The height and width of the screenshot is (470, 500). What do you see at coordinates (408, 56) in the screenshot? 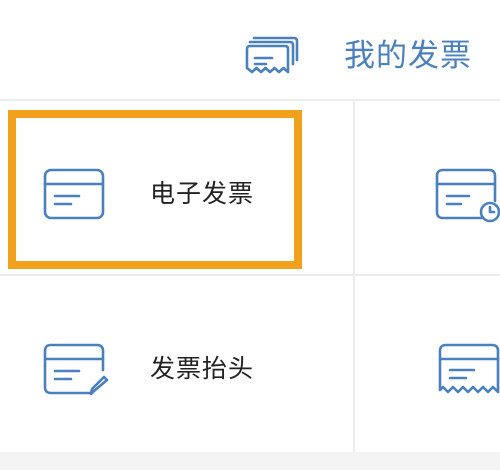
I see `page-title: 我的发票` at bounding box center [408, 56].